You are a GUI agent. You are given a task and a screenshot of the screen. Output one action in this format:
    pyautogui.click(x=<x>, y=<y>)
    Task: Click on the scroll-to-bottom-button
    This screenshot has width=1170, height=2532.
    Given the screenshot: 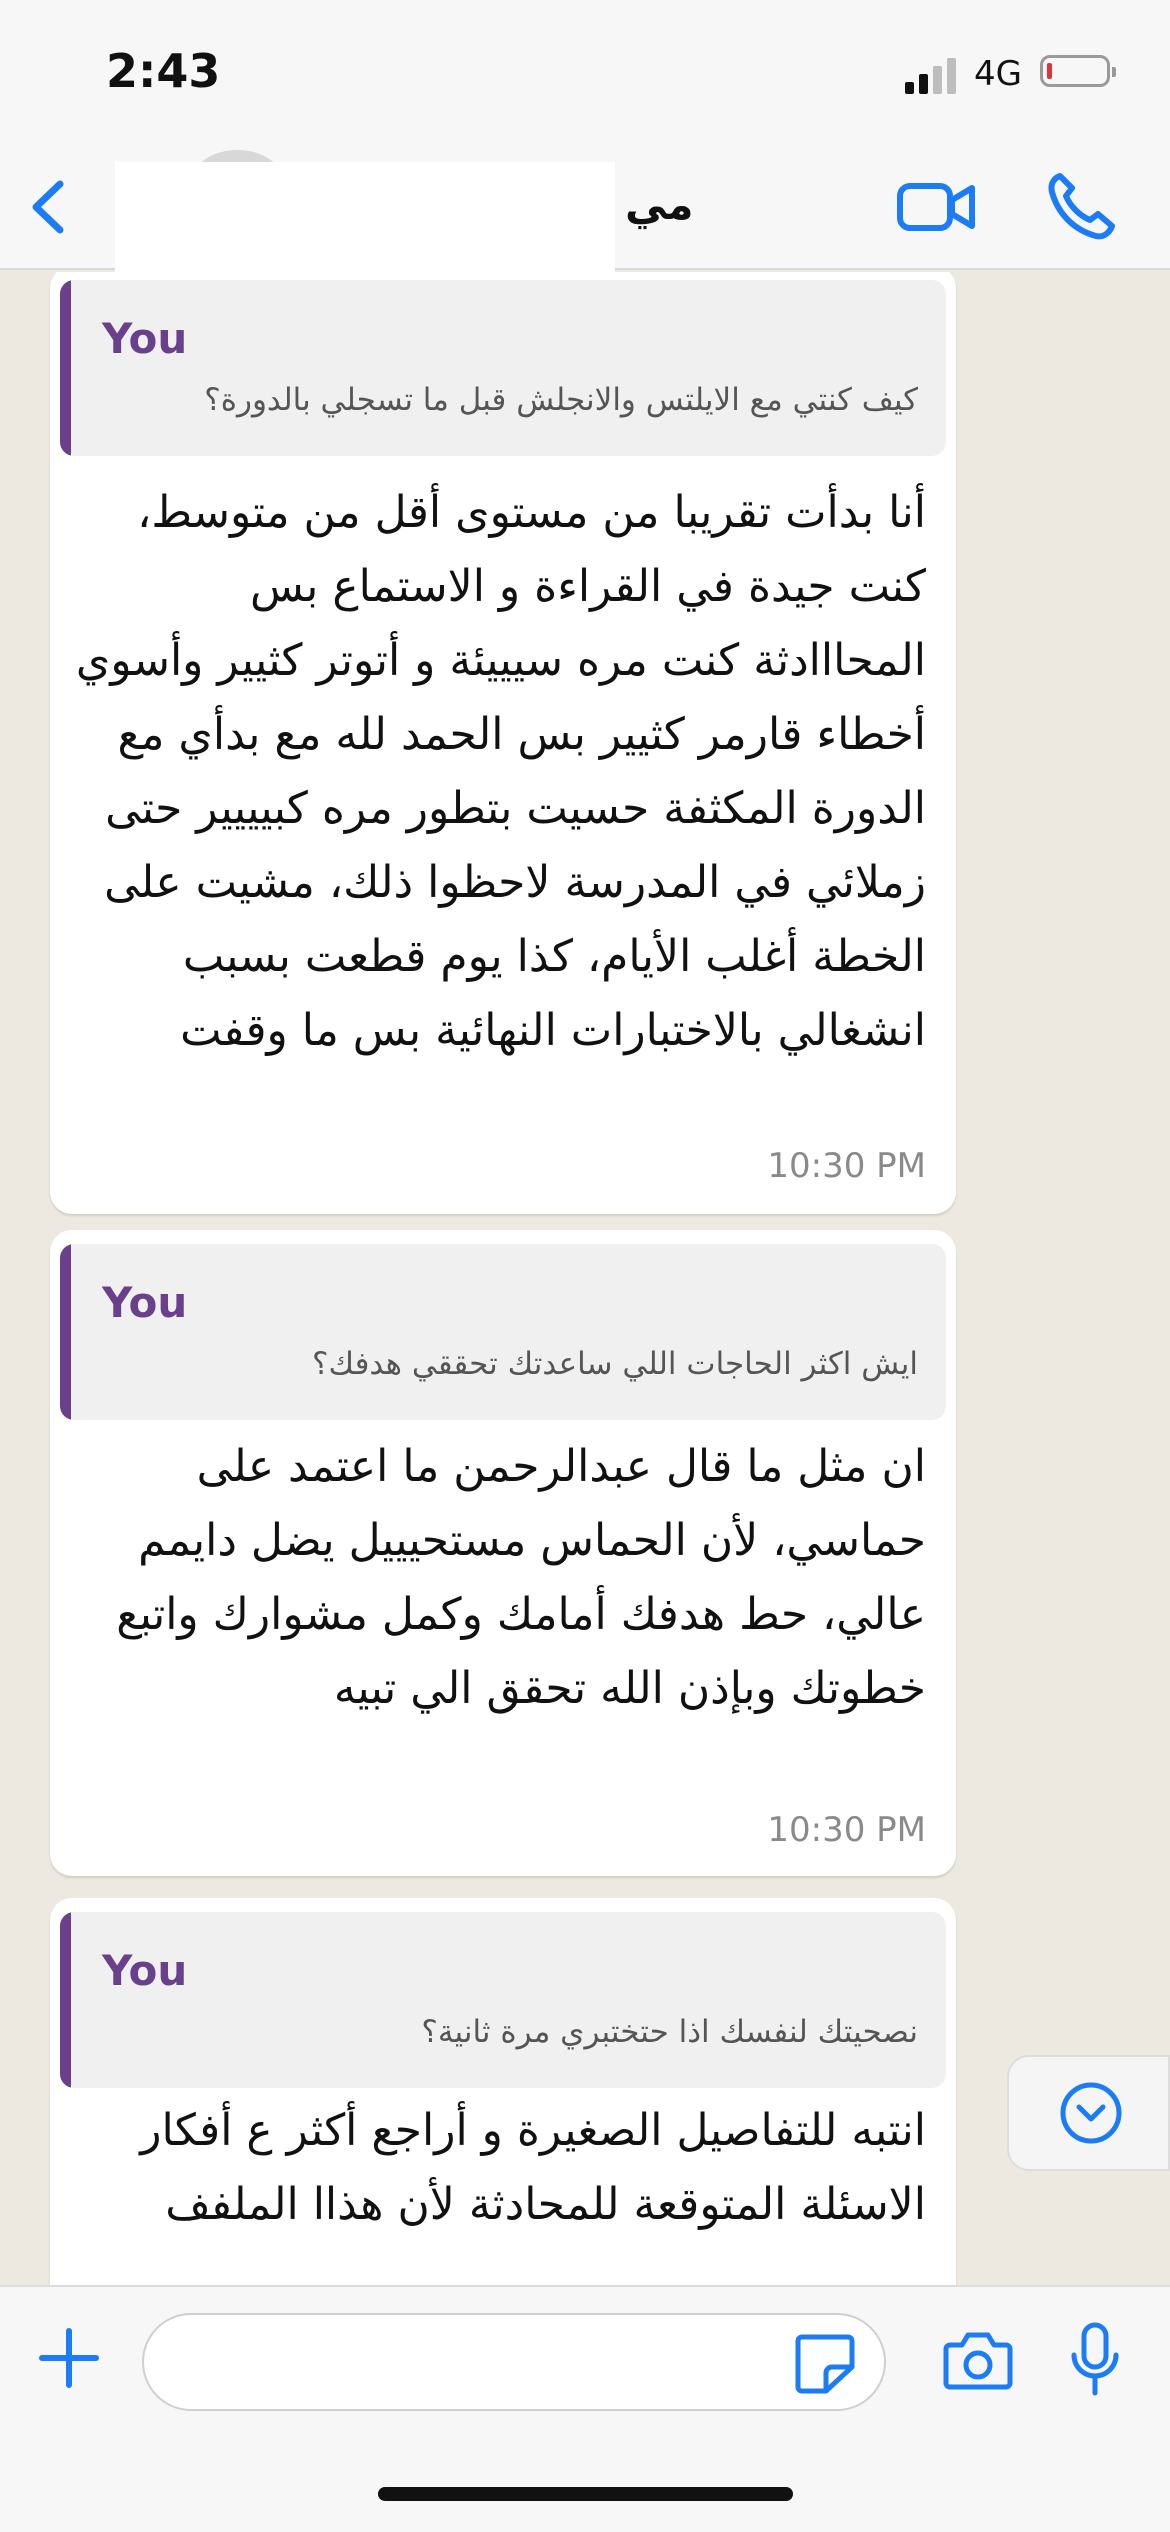 What is the action you would take?
    pyautogui.click(x=1088, y=2113)
    